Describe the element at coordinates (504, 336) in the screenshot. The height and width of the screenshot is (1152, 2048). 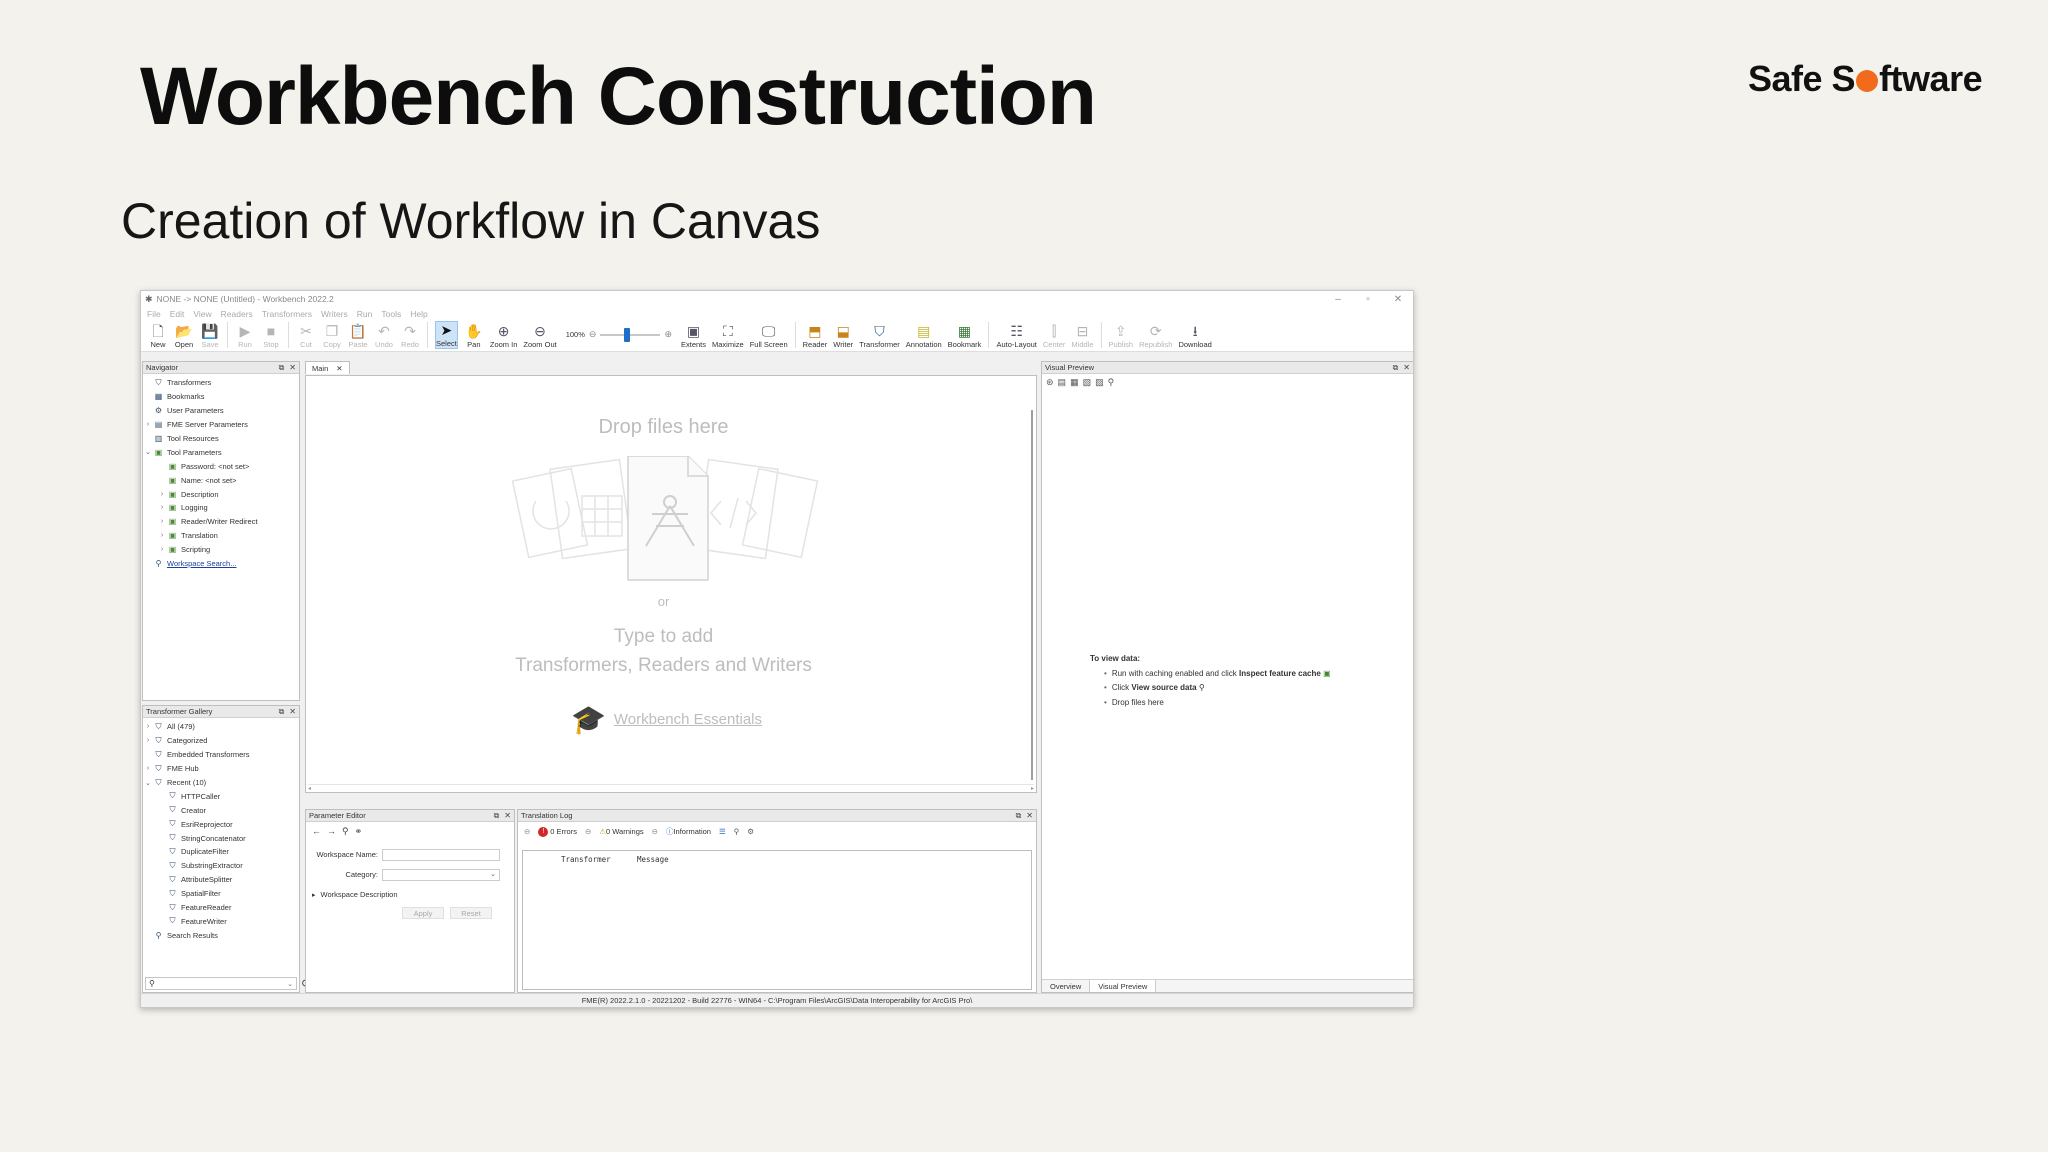
I see `zoom-in-button: ⊕ Zoom In` at that location.